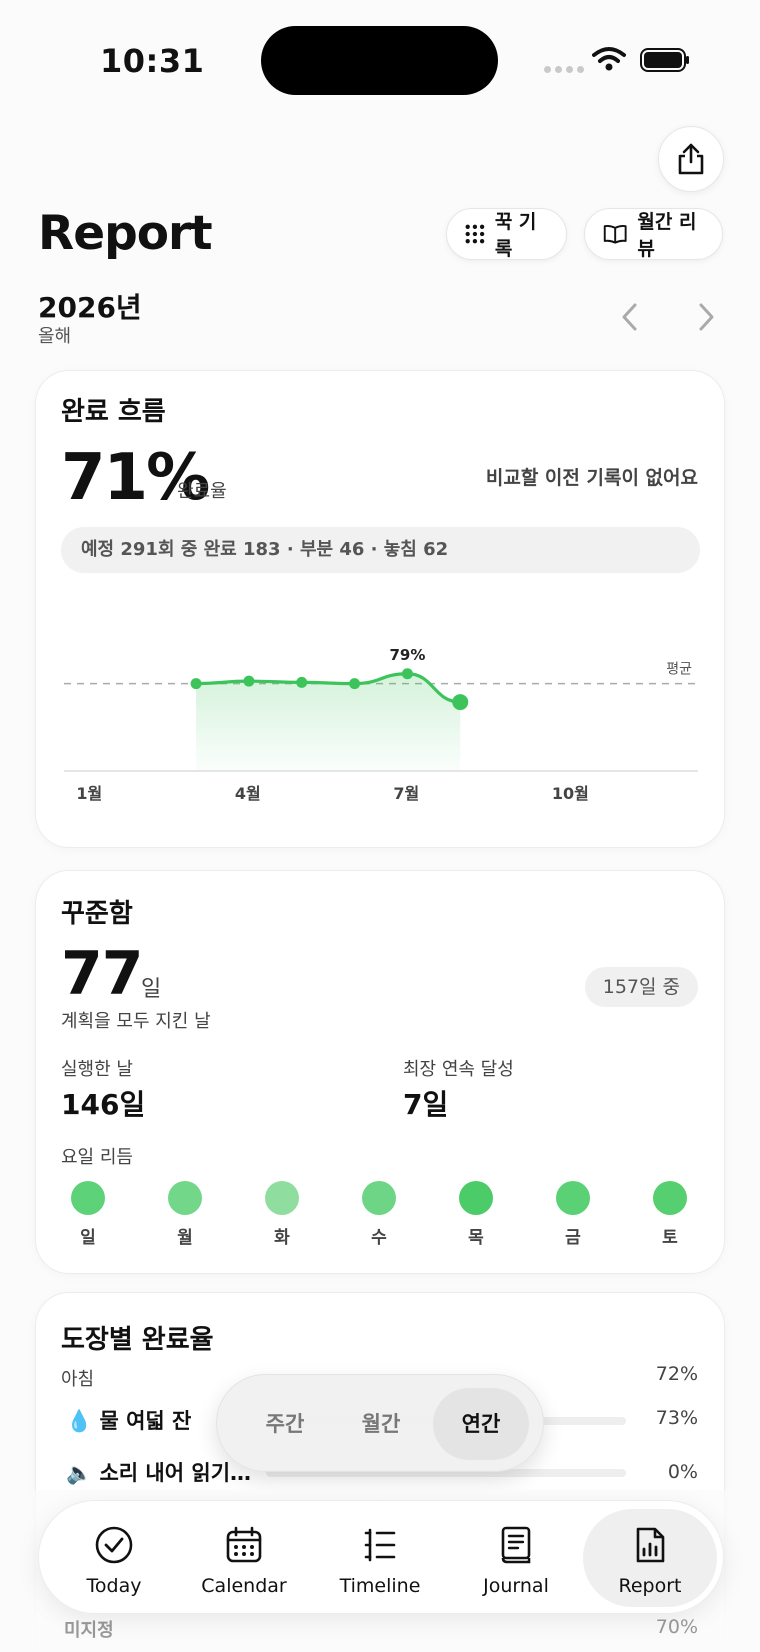 The image size is (760, 1652). I want to click on x-tick-label: 10월, so click(570, 793).